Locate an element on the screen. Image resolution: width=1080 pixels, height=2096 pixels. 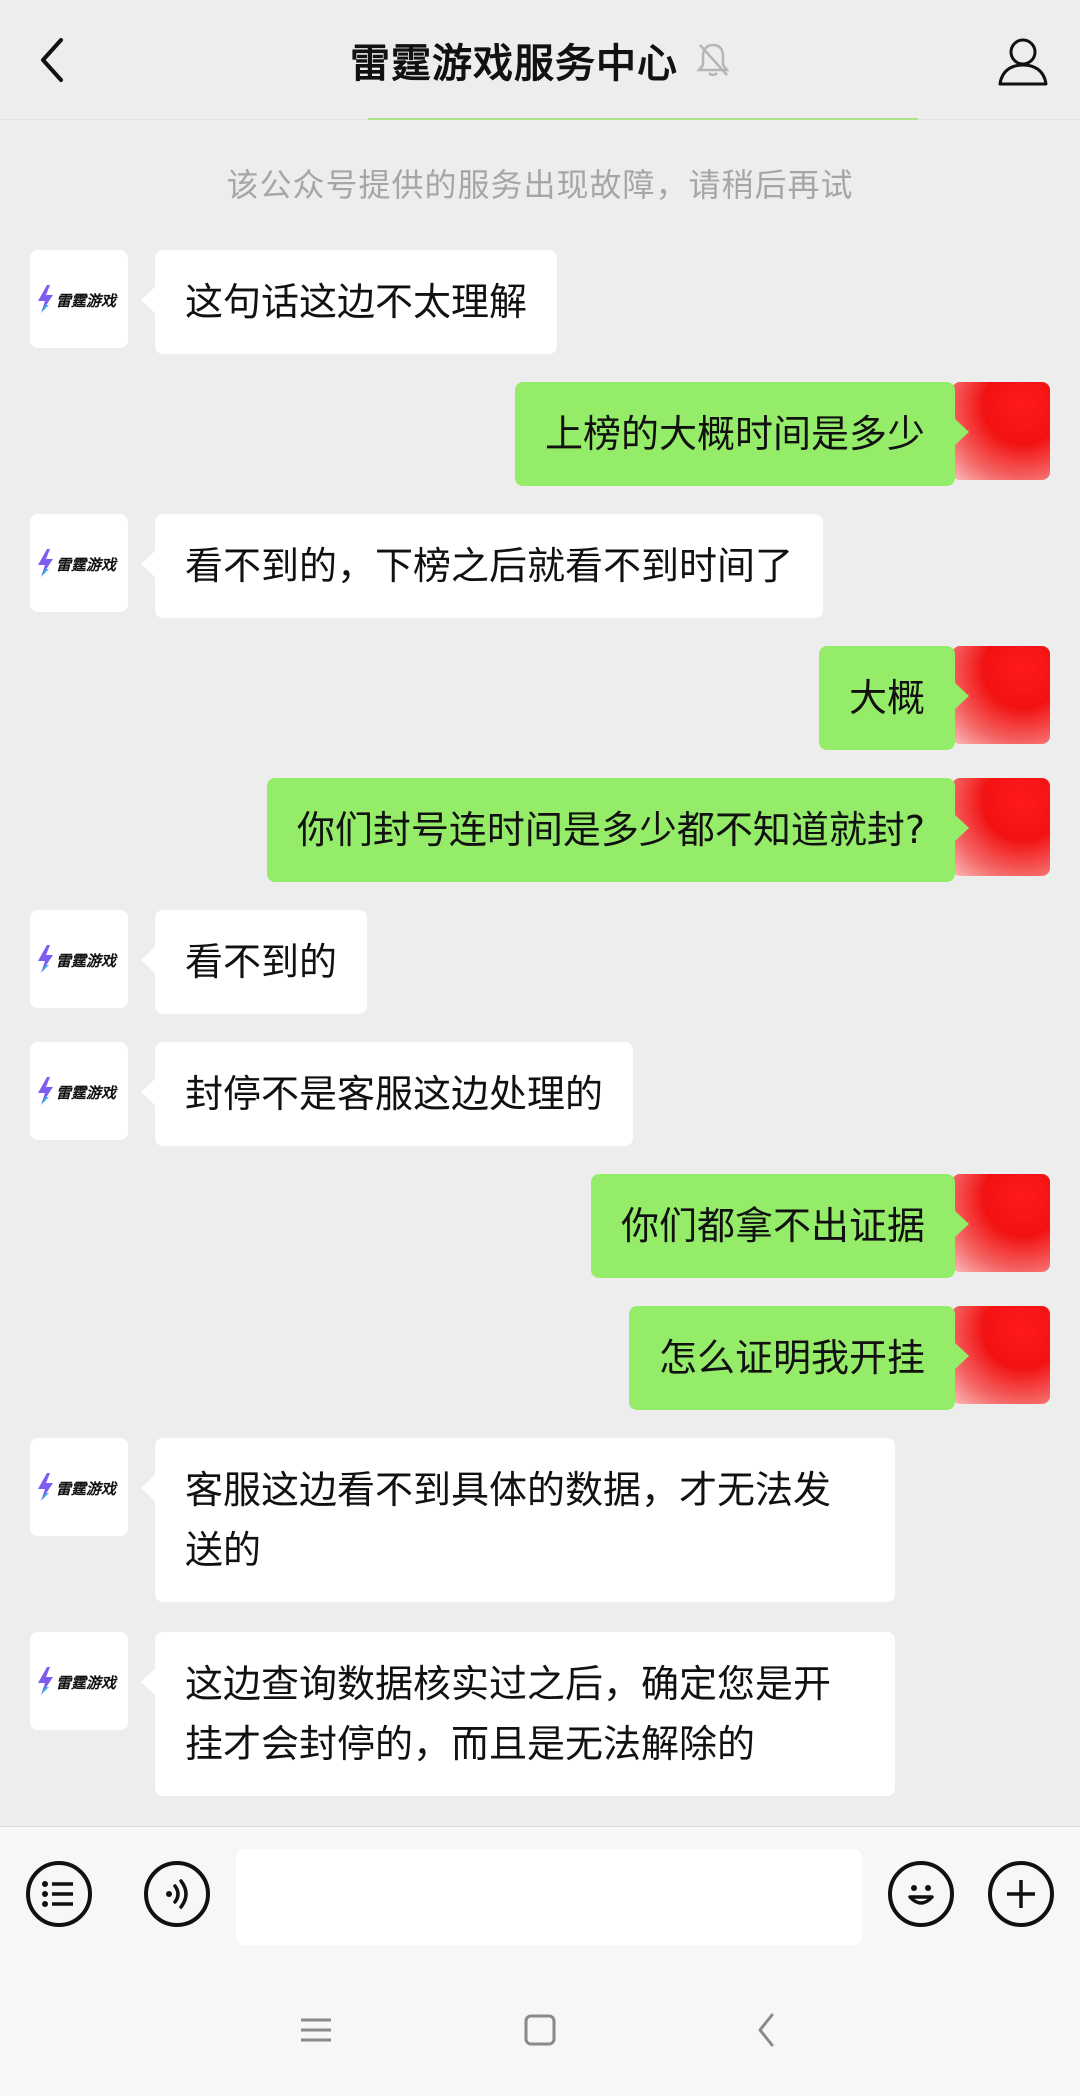
square-home-icon is located at coordinates (540, 2030).